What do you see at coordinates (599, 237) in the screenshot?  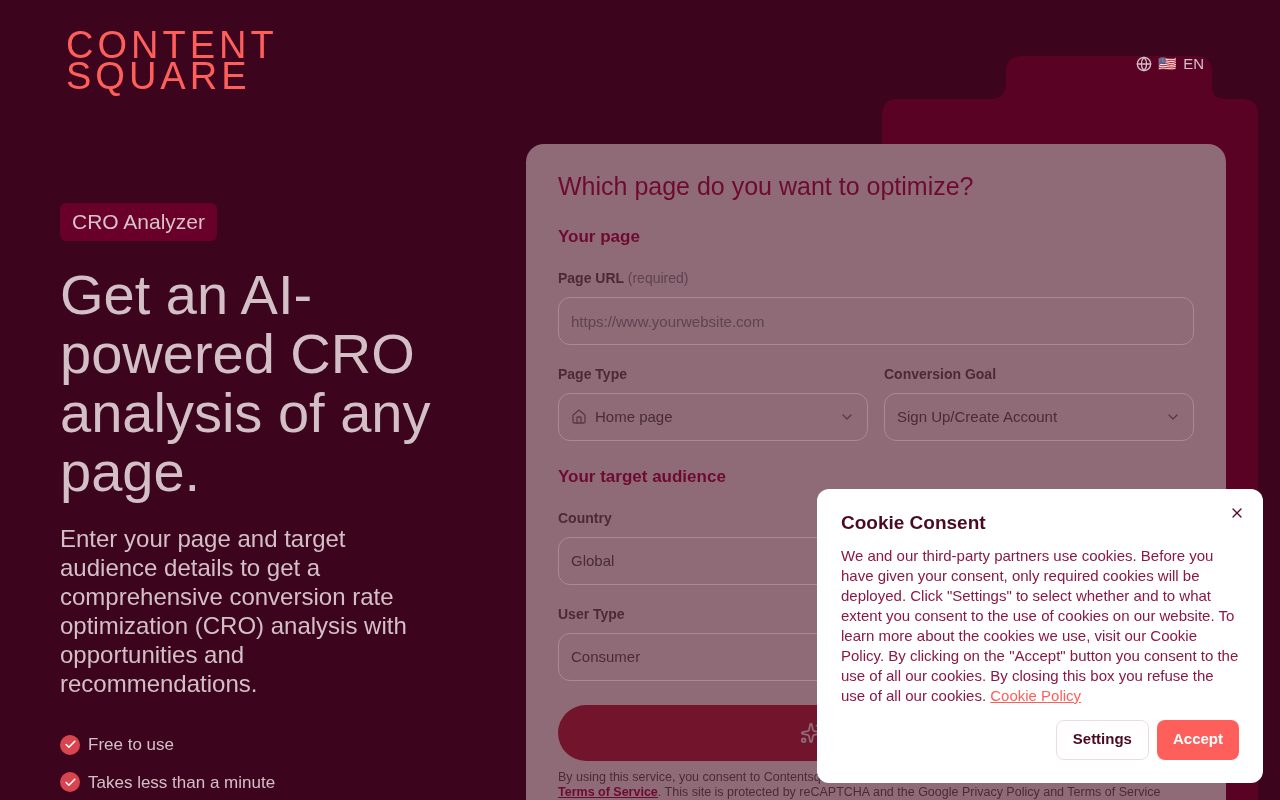 I see `section-heading: Your page` at bounding box center [599, 237].